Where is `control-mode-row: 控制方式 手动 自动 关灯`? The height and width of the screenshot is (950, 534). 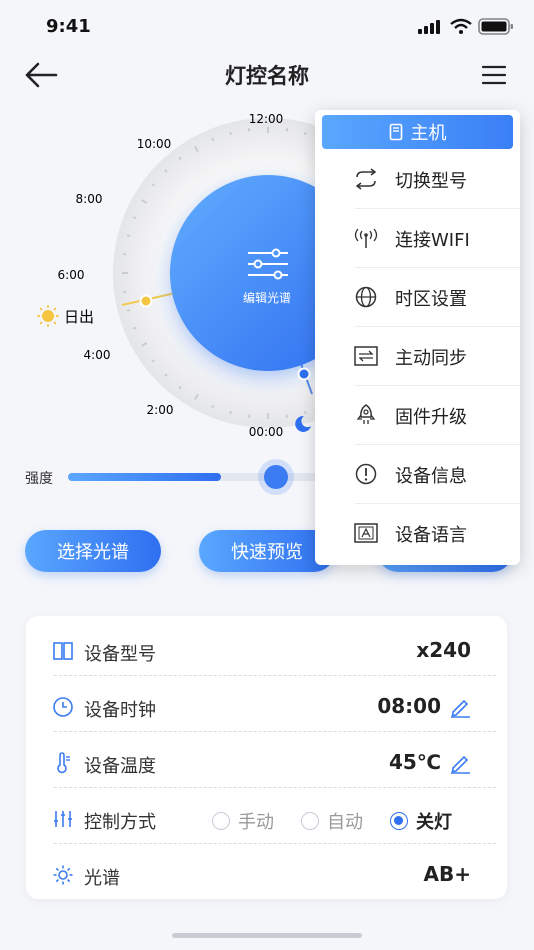 control-mode-row: 控制方式 手动 自动 关灯 is located at coordinates (266, 818).